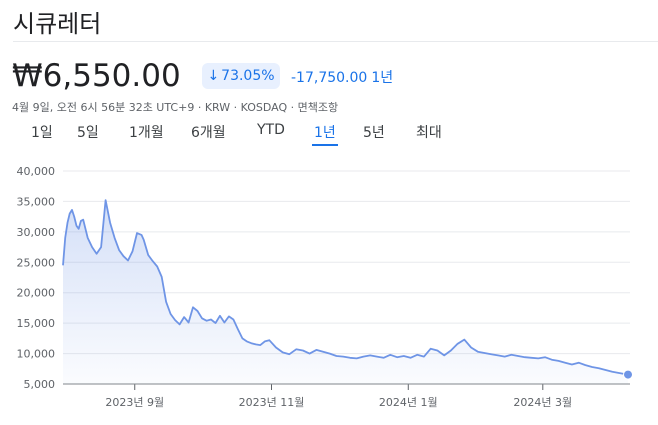 The width and height of the screenshot is (658, 425). What do you see at coordinates (36, 201) in the screenshot?
I see `y-tick-label: 35,000` at bounding box center [36, 201].